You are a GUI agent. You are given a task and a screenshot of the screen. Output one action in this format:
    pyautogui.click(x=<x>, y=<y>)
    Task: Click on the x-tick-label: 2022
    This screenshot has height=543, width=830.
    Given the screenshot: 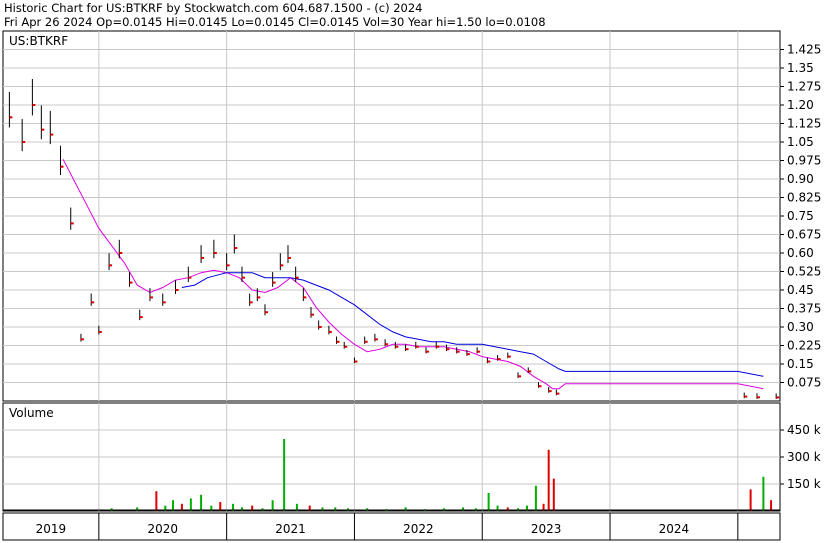 What is the action you would take?
    pyautogui.click(x=418, y=529)
    